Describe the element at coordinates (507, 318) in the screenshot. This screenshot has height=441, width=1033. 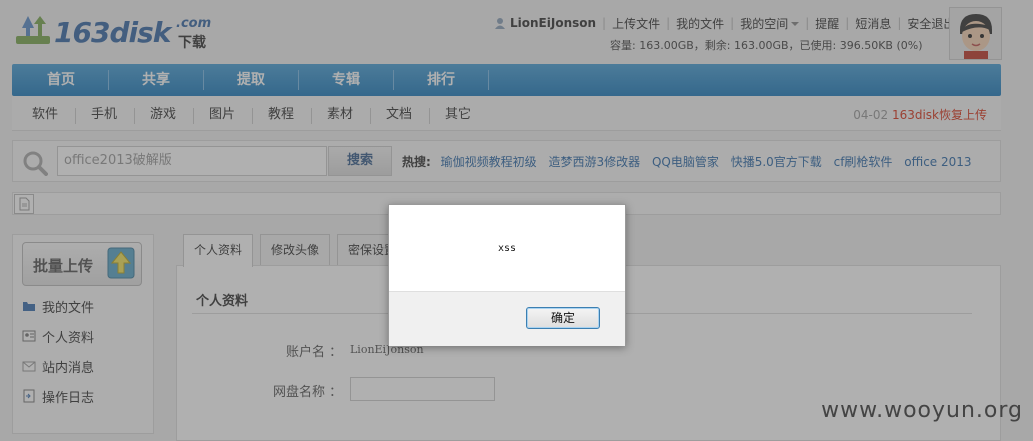
I see `alert-footer: 确定` at that location.